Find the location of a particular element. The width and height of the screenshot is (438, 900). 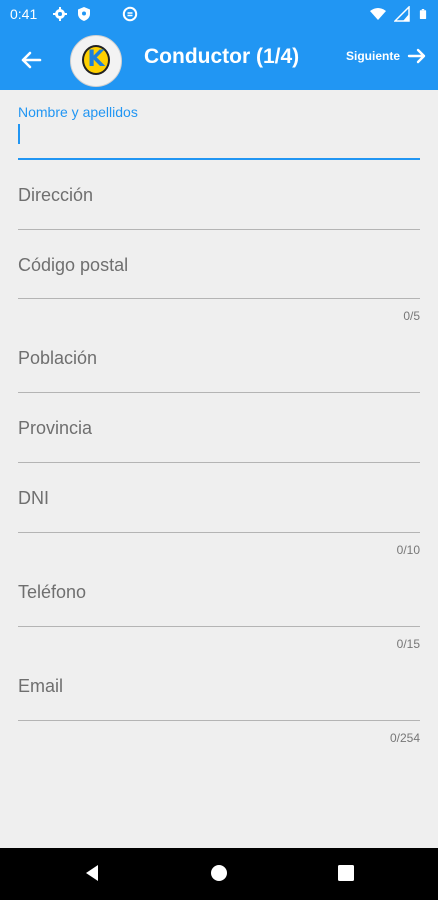

recents-square-icon is located at coordinates (346, 873).